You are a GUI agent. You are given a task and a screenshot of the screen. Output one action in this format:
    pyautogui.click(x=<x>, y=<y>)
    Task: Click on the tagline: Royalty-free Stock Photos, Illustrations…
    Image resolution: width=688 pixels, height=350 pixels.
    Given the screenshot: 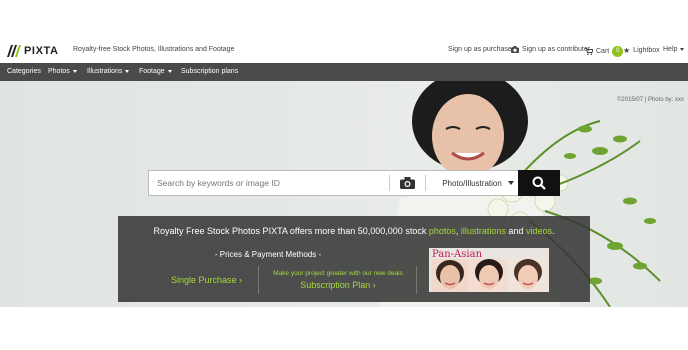 What is the action you would take?
    pyautogui.click(x=154, y=49)
    